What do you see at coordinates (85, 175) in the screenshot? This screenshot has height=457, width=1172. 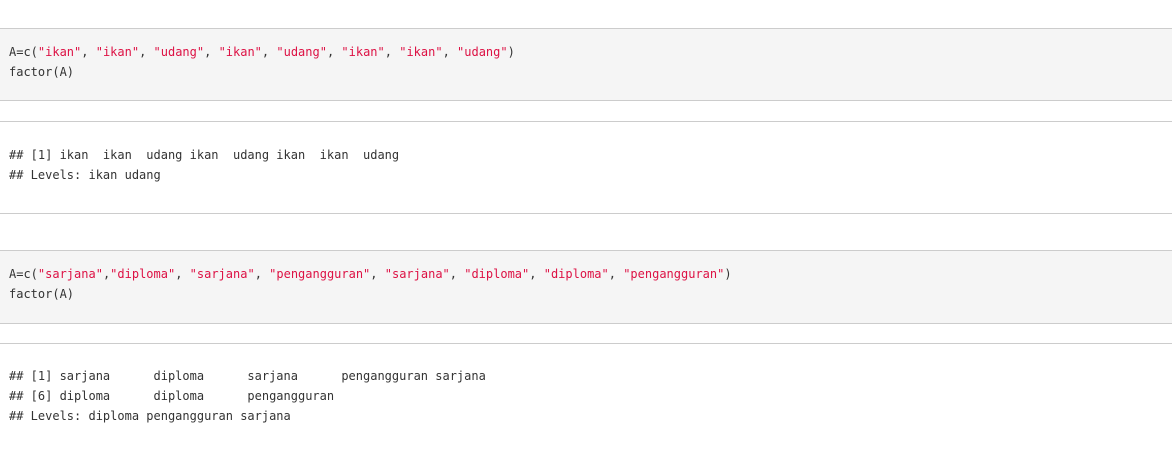 I see `output-line: ## Levels: ikan udang` at bounding box center [85, 175].